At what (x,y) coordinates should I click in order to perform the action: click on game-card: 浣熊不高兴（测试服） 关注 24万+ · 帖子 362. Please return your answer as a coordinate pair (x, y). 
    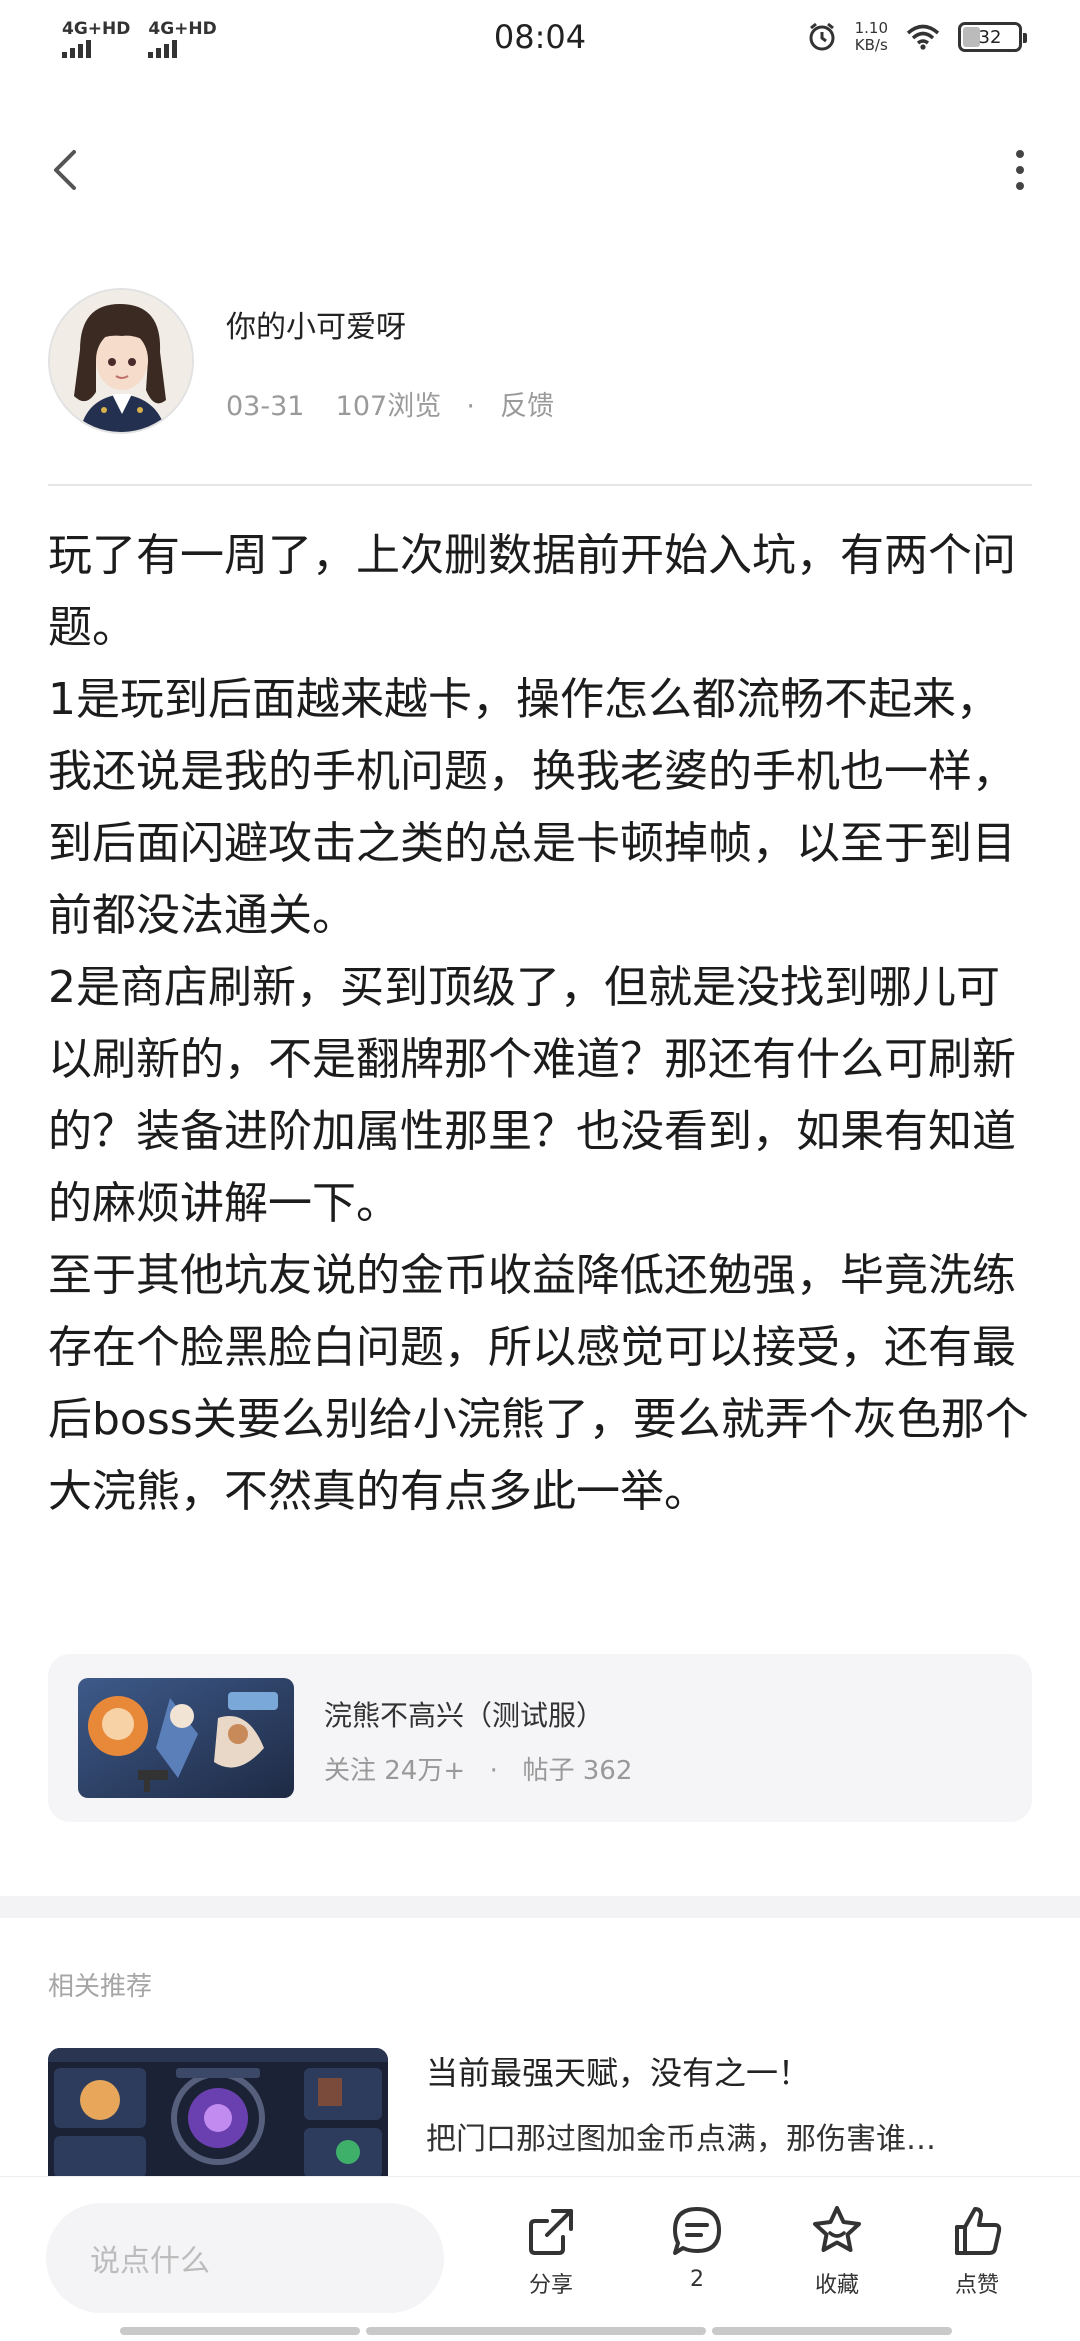
    Looking at the image, I should click on (540, 1738).